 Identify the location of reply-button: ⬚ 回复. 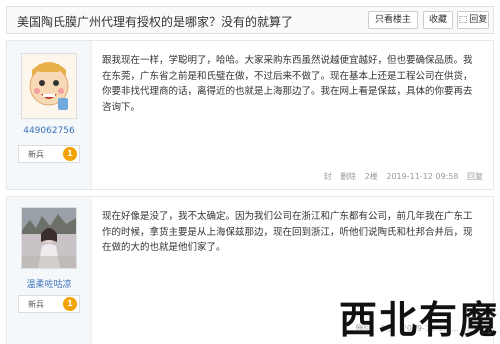
(473, 20).